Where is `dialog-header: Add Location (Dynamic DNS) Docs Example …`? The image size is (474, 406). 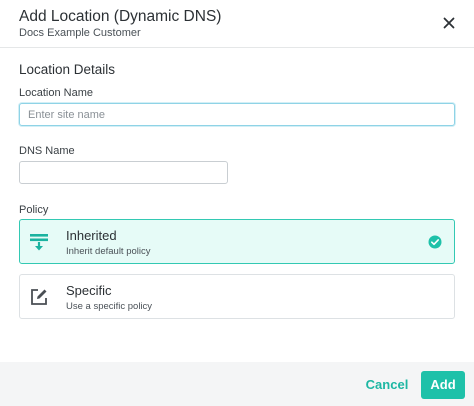
dialog-header: Add Location (Dynamic DNS) Docs Example … is located at coordinates (237, 24).